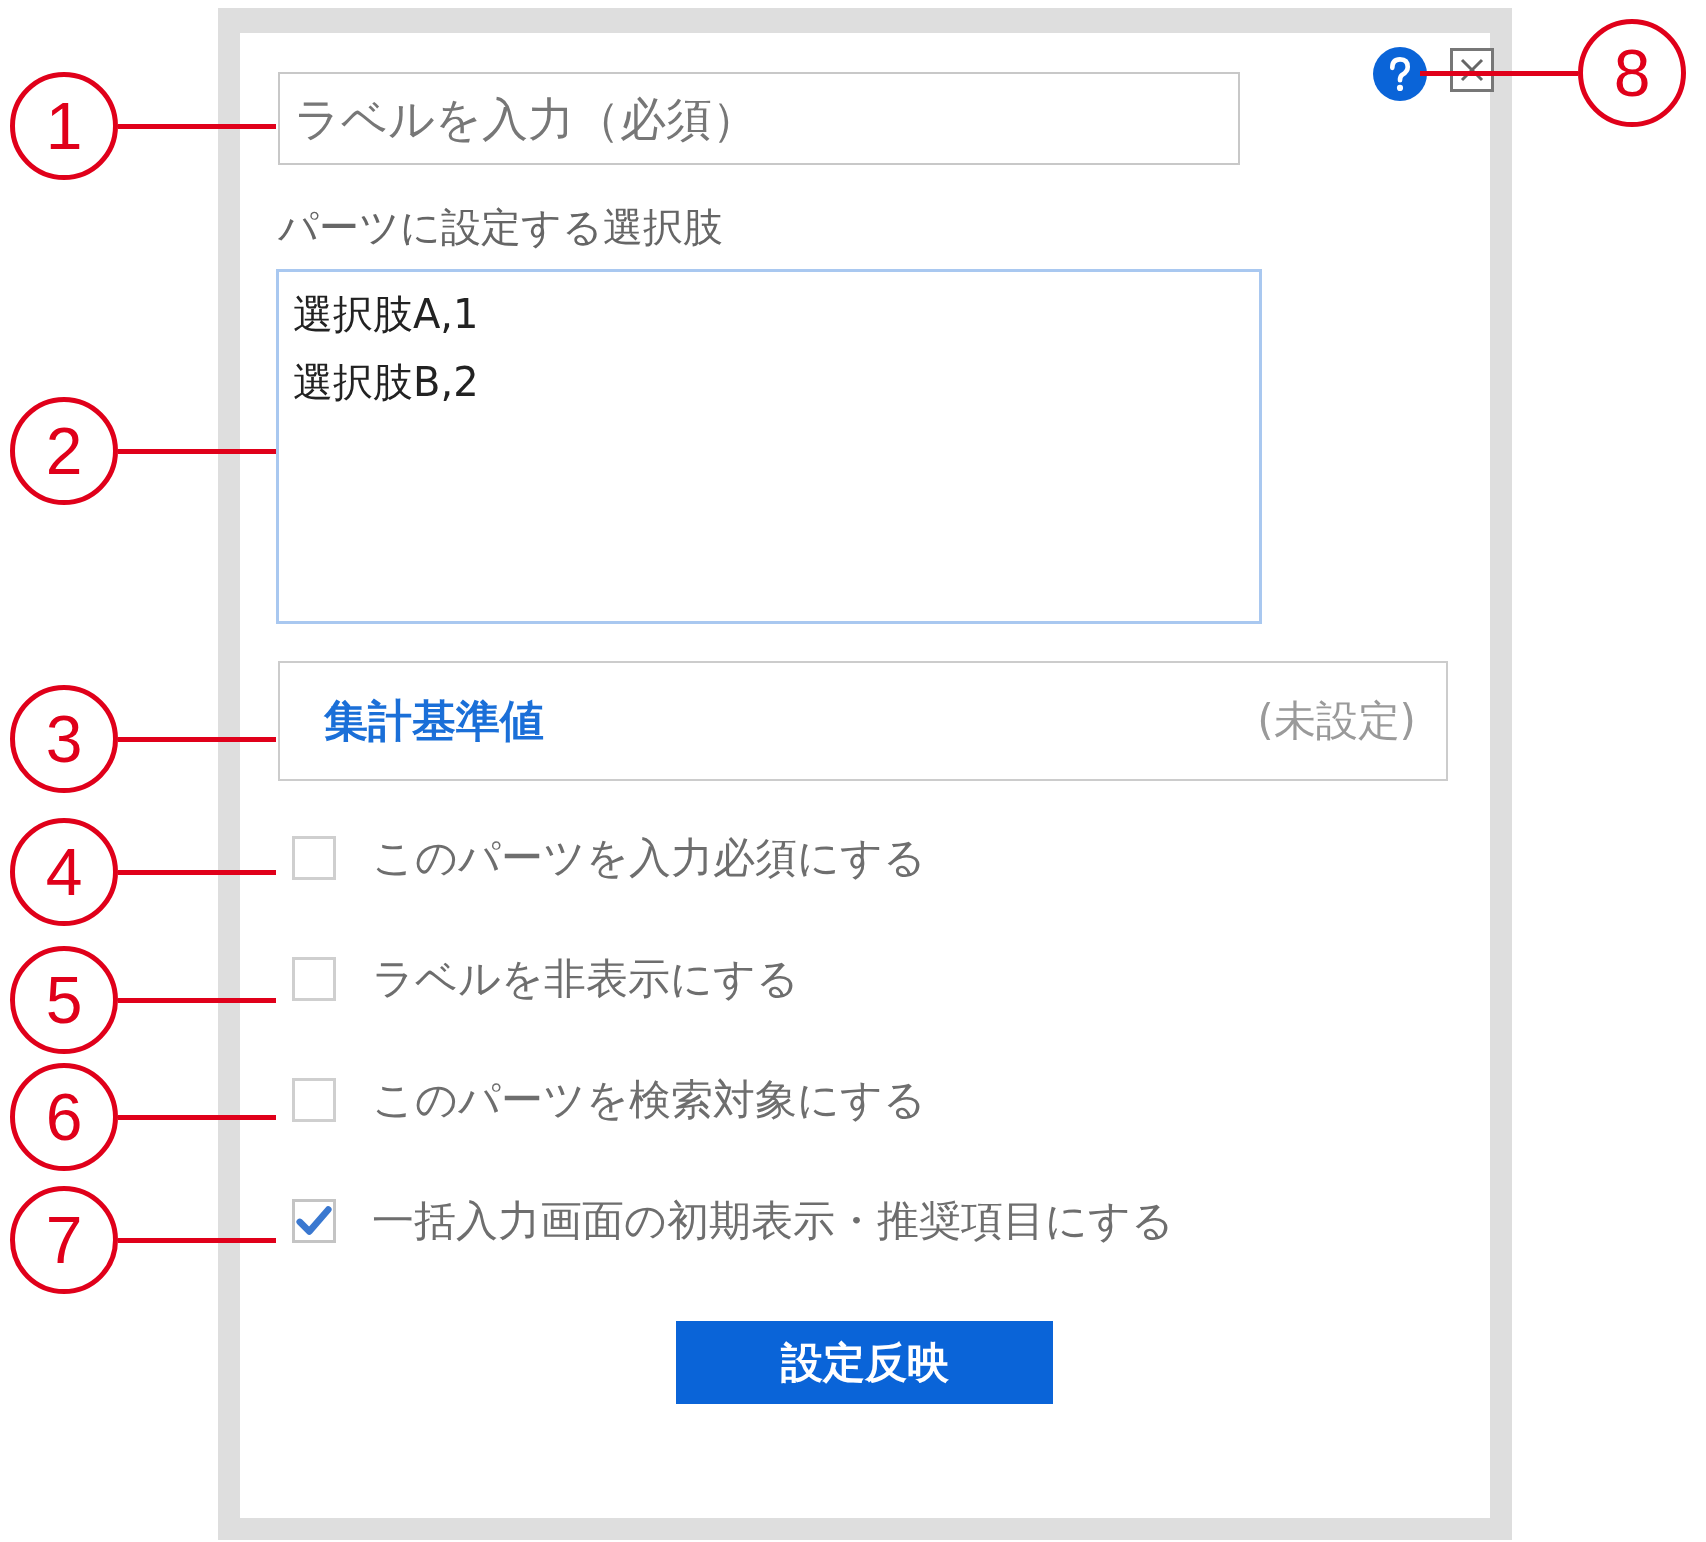 The width and height of the screenshot is (1706, 1542). Describe the element at coordinates (64, 1117) in the screenshot. I see `callout-number: 6` at that location.